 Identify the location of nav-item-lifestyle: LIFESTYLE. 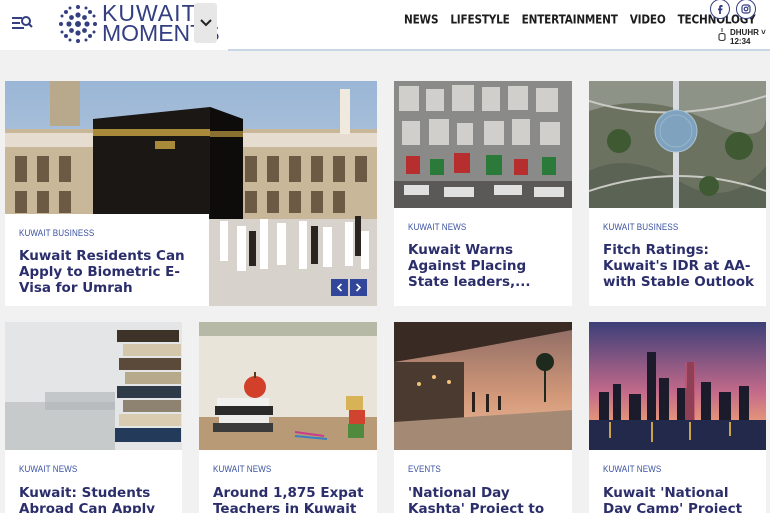
(480, 20).